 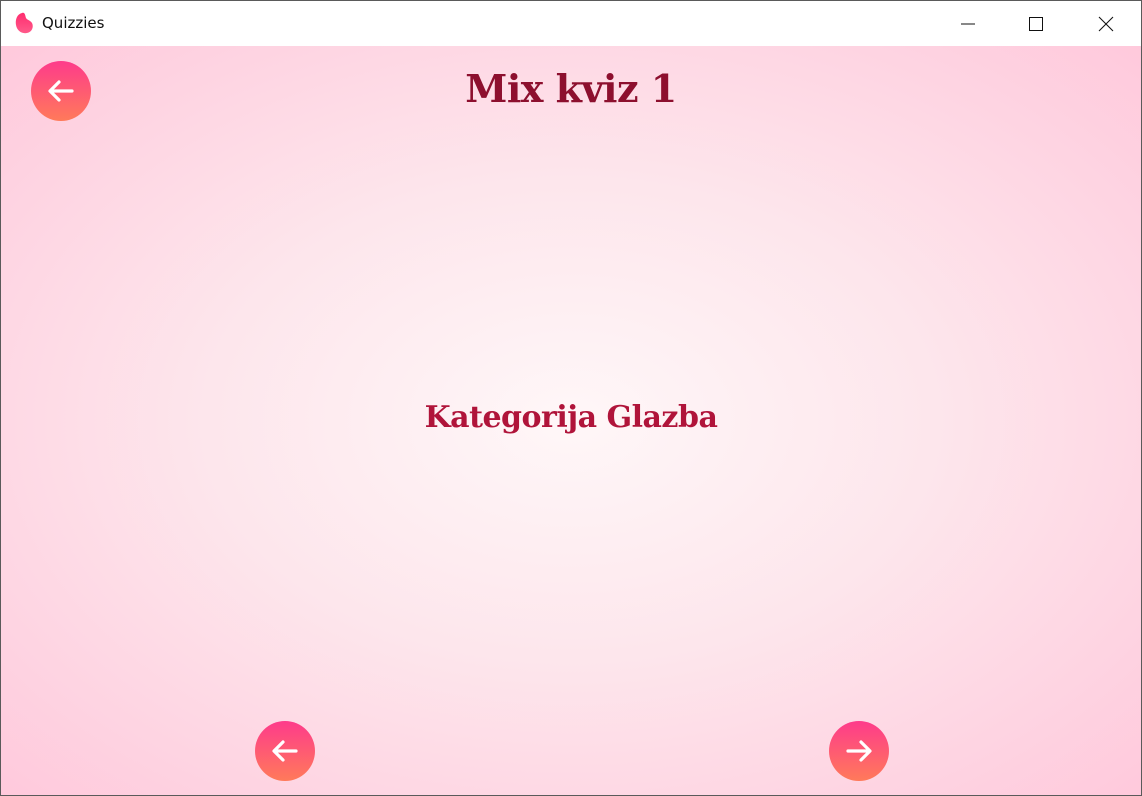 What do you see at coordinates (571, 88) in the screenshot?
I see `page-title: Mix kviz 1` at bounding box center [571, 88].